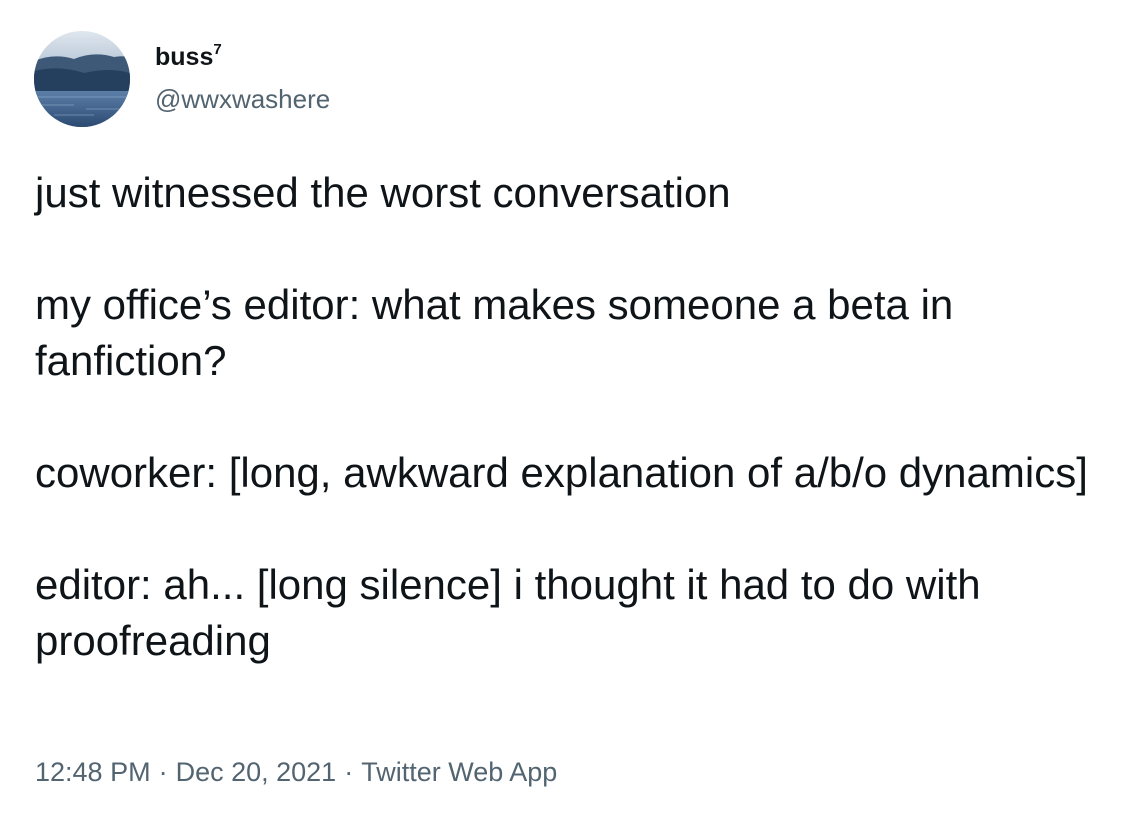  What do you see at coordinates (383, 192) in the screenshot?
I see `tweet-paragraph: just witnessed the worst conversation` at bounding box center [383, 192].